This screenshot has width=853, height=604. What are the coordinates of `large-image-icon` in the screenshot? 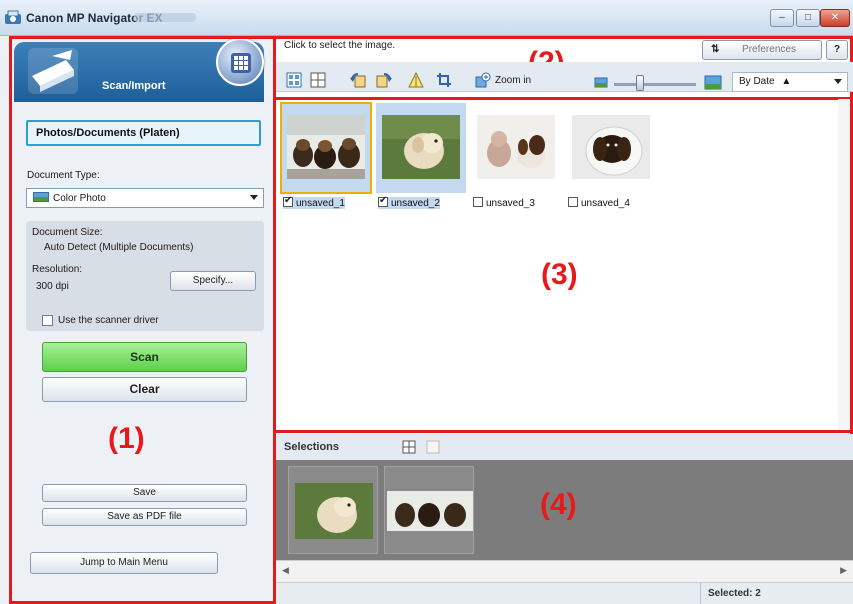 It's located at (713, 82).